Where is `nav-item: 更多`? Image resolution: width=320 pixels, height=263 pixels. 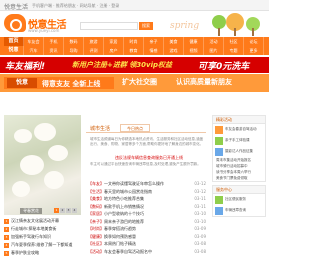 nav-item: 更多 is located at coordinates (254, 50).